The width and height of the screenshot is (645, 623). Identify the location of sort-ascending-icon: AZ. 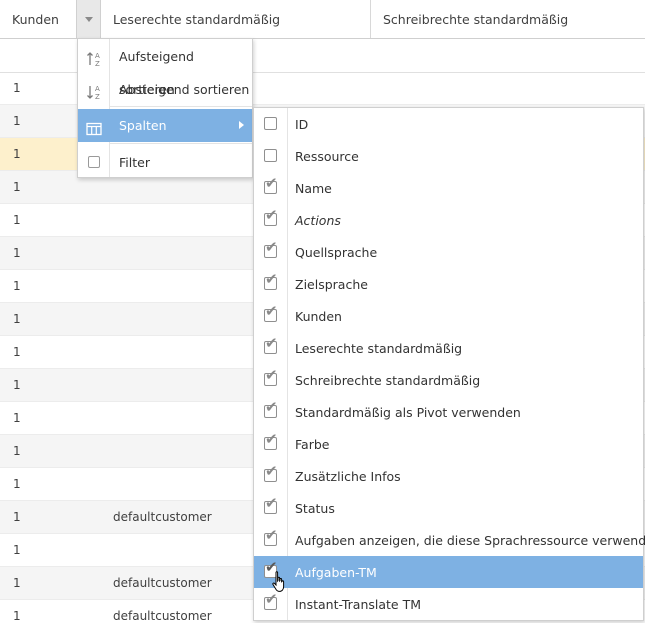
(94, 58).